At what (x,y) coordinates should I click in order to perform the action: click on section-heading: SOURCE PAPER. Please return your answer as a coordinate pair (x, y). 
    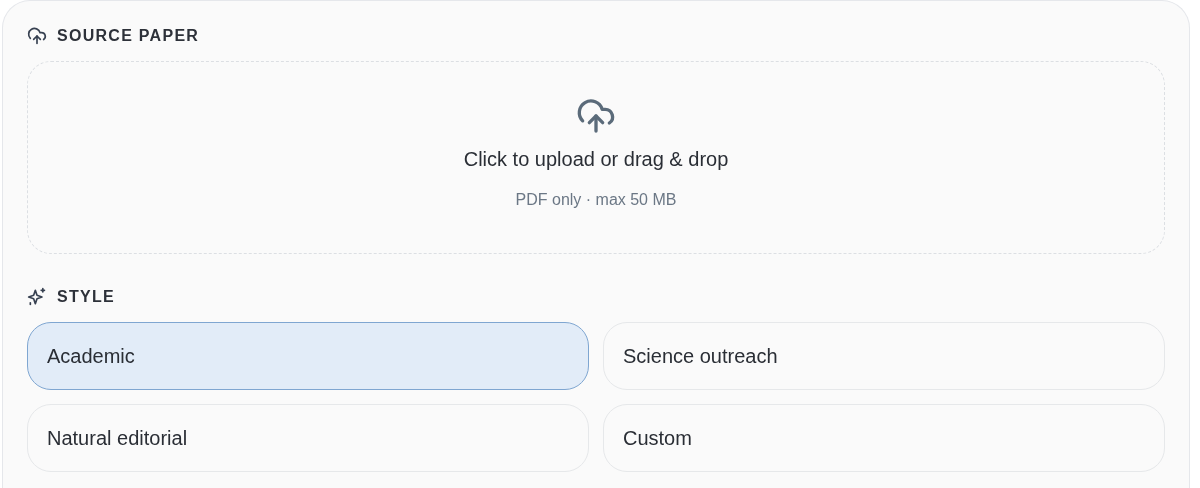
    Looking at the image, I should click on (128, 36).